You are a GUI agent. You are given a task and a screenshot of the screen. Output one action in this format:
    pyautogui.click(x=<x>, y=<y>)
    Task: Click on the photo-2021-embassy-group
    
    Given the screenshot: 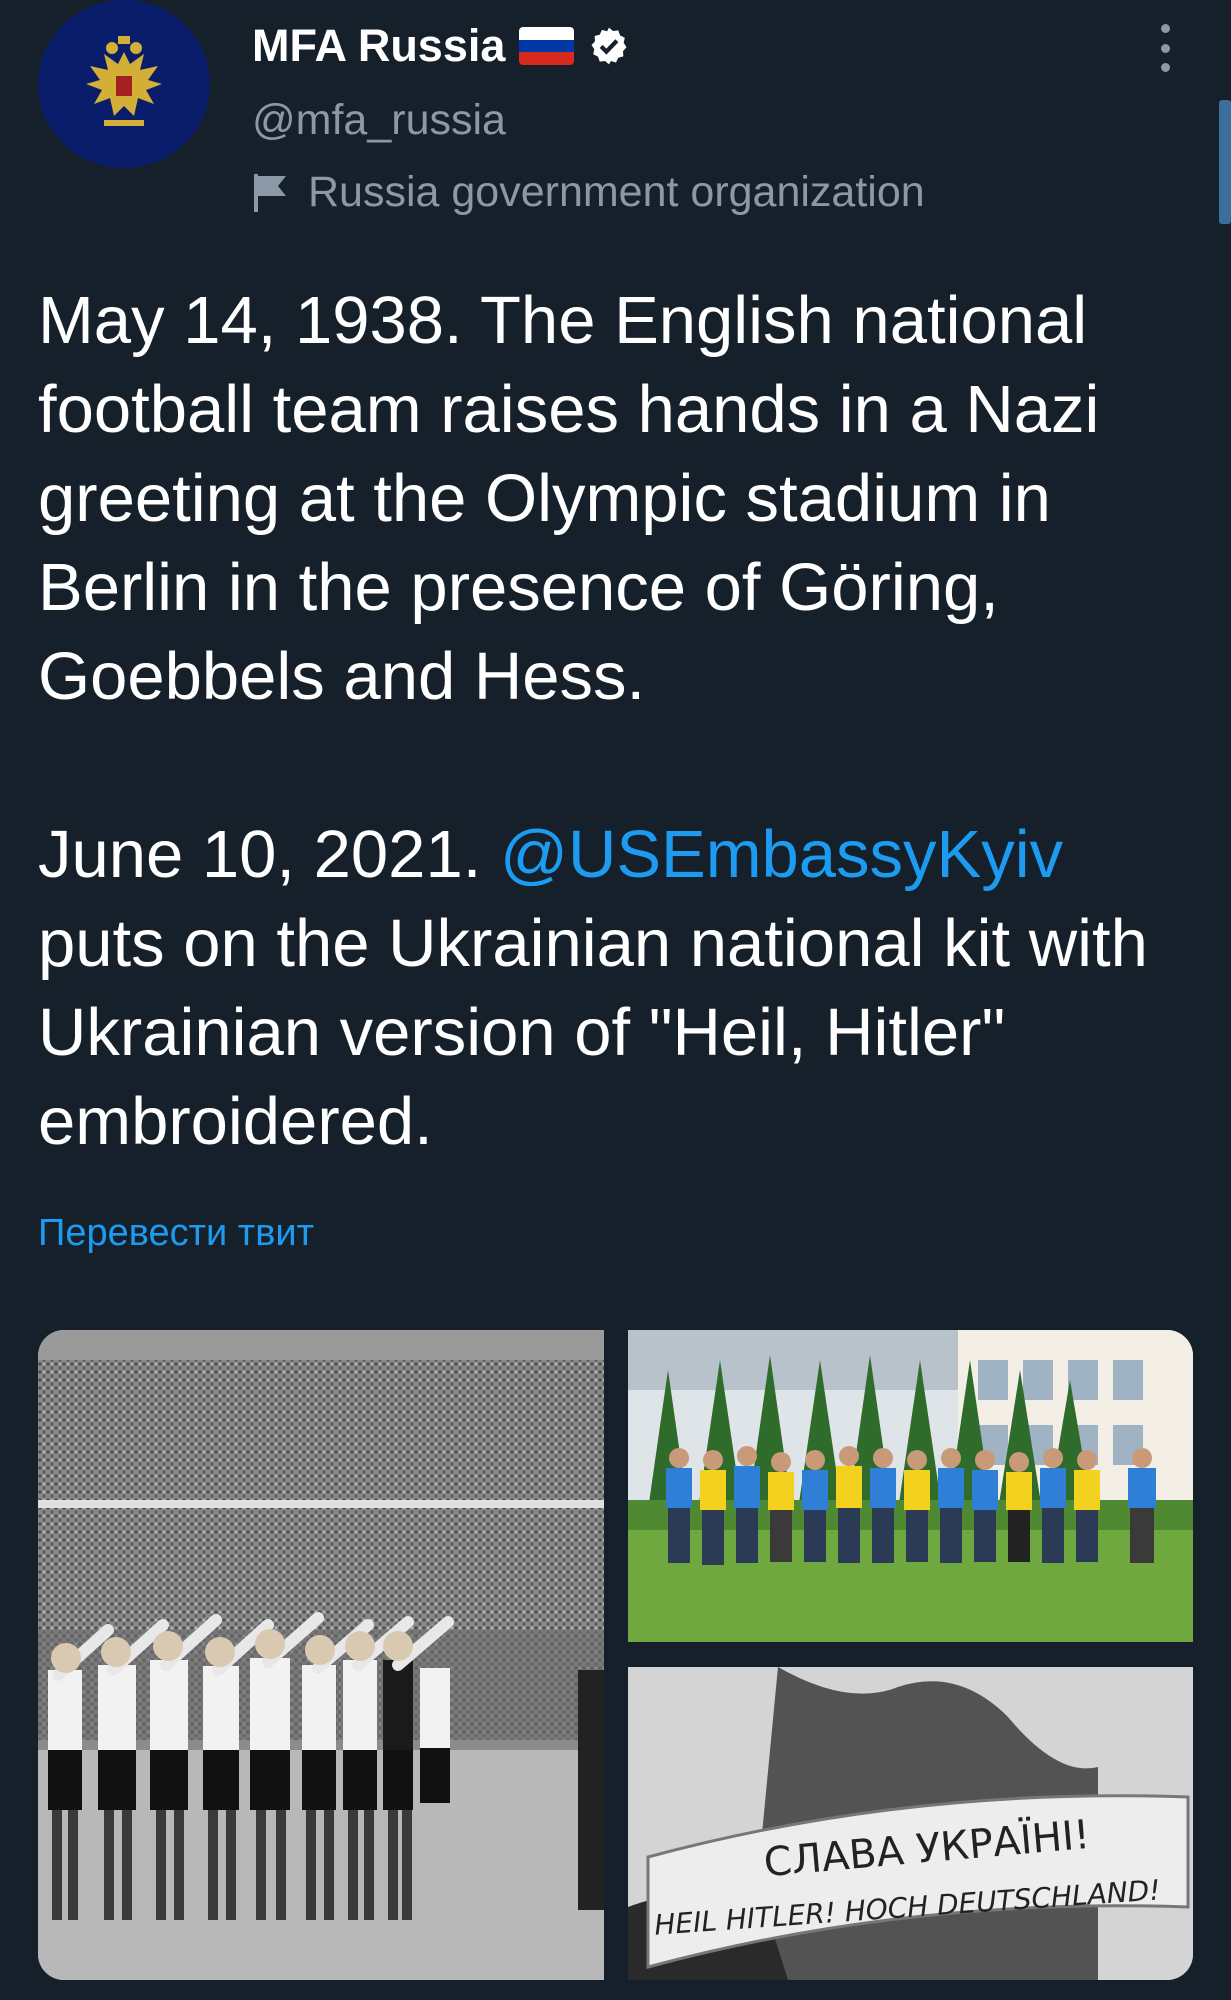 What is the action you would take?
    pyautogui.click(x=910, y=1486)
    